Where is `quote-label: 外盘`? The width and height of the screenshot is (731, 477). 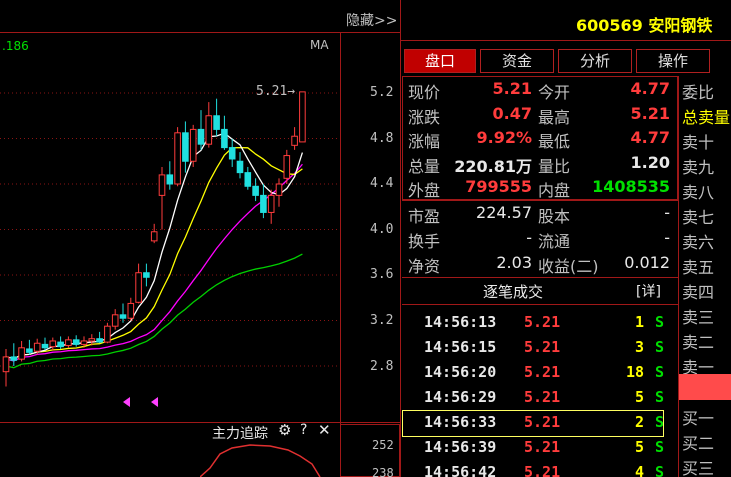
quote-label: 外盘 is located at coordinates (424, 190).